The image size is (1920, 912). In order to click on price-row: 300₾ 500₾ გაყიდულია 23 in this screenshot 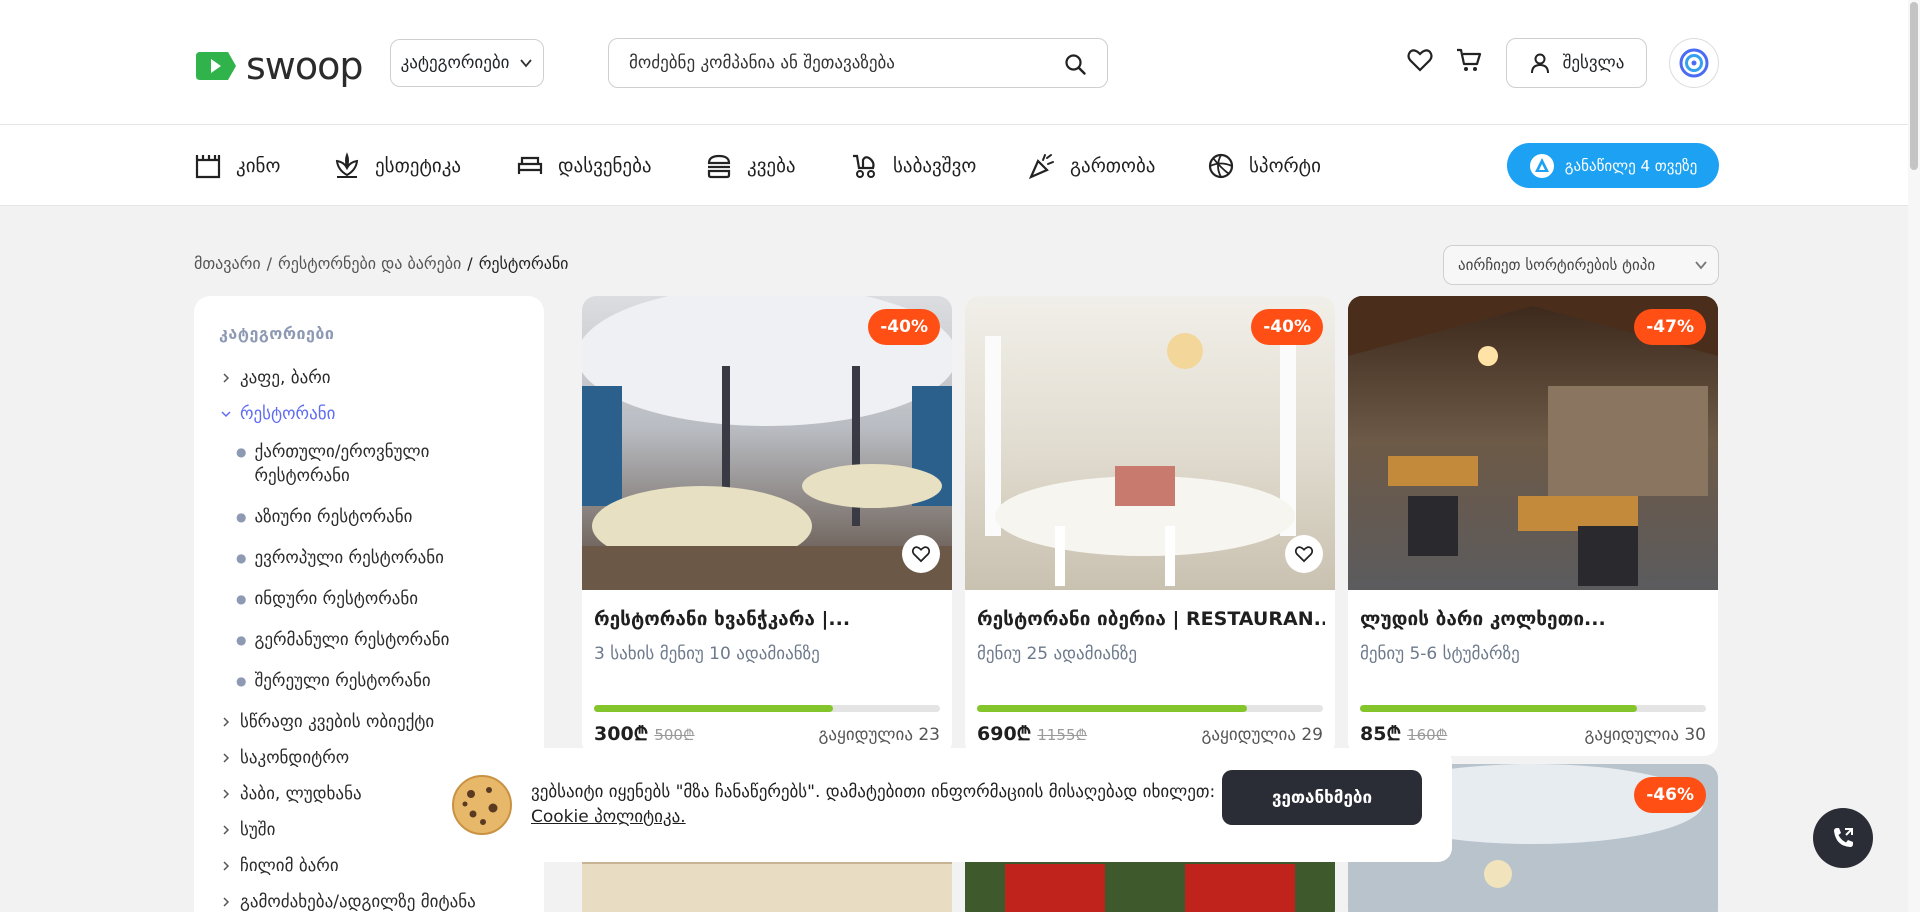, I will do `click(767, 733)`.